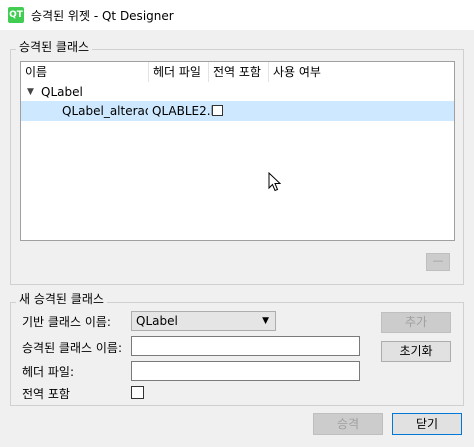  What do you see at coordinates (348, 424) in the screenshot?
I see `promote-button: 승격` at bounding box center [348, 424].